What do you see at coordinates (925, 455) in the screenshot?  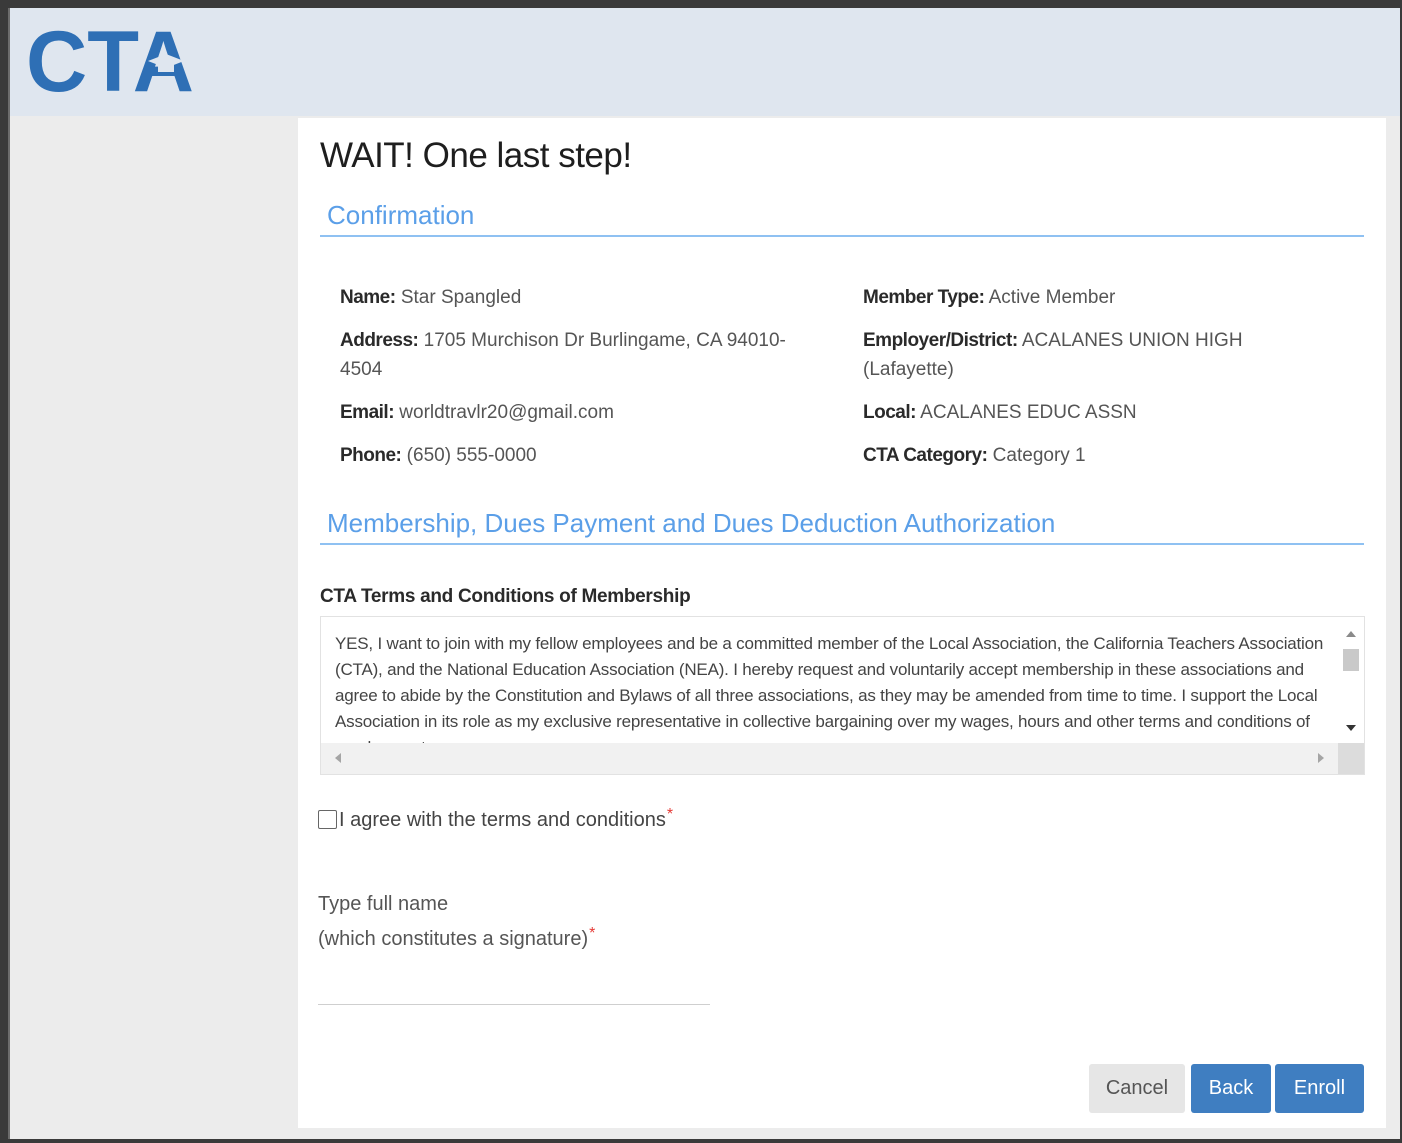 I see `detail-label: CTA Category:` at bounding box center [925, 455].